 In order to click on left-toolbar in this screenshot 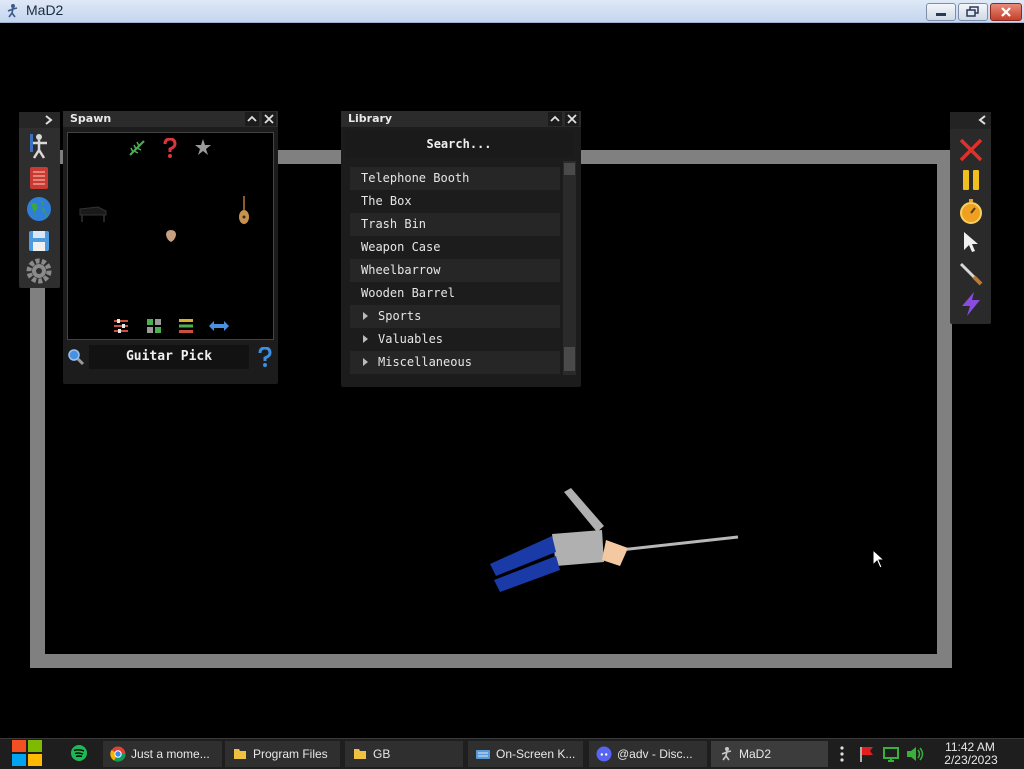, I will do `click(39, 200)`.